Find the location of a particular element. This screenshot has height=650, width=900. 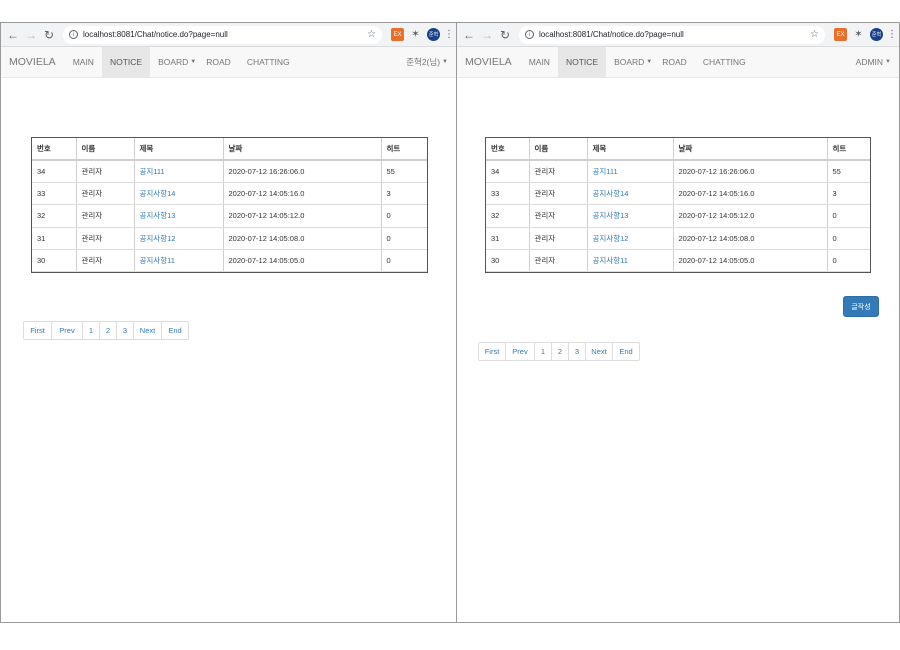

cell-number: 31 is located at coordinates (507, 239).